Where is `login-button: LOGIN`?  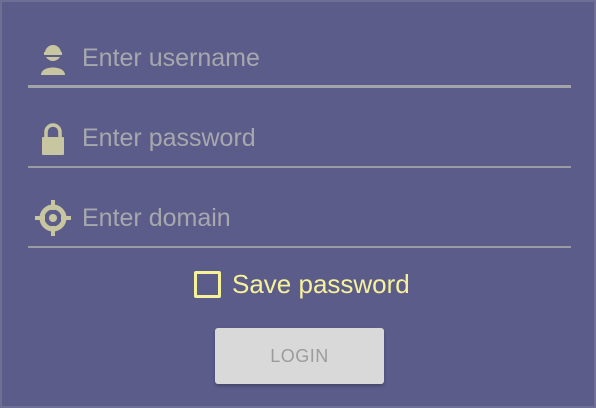
login-button: LOGIN is located at coordinates (299, 356).